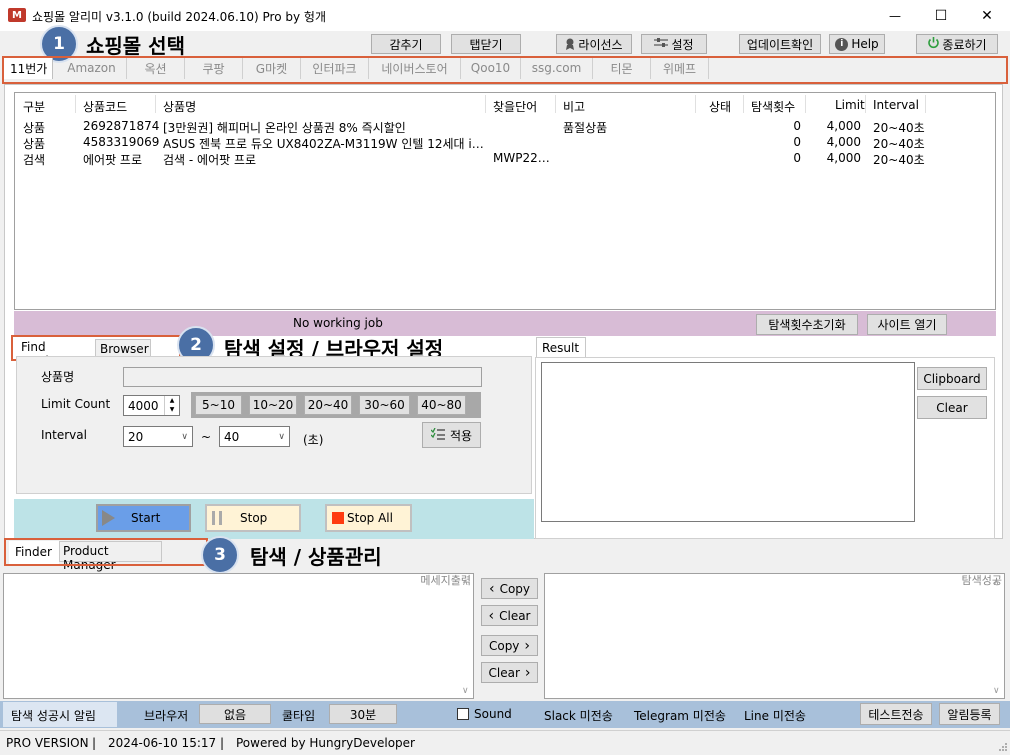 The height and width of the screenshot is (755, 1010). Describe the element at coordinates (105, 106) in the screenshot. I see `col-code: 상품코드` at that location.